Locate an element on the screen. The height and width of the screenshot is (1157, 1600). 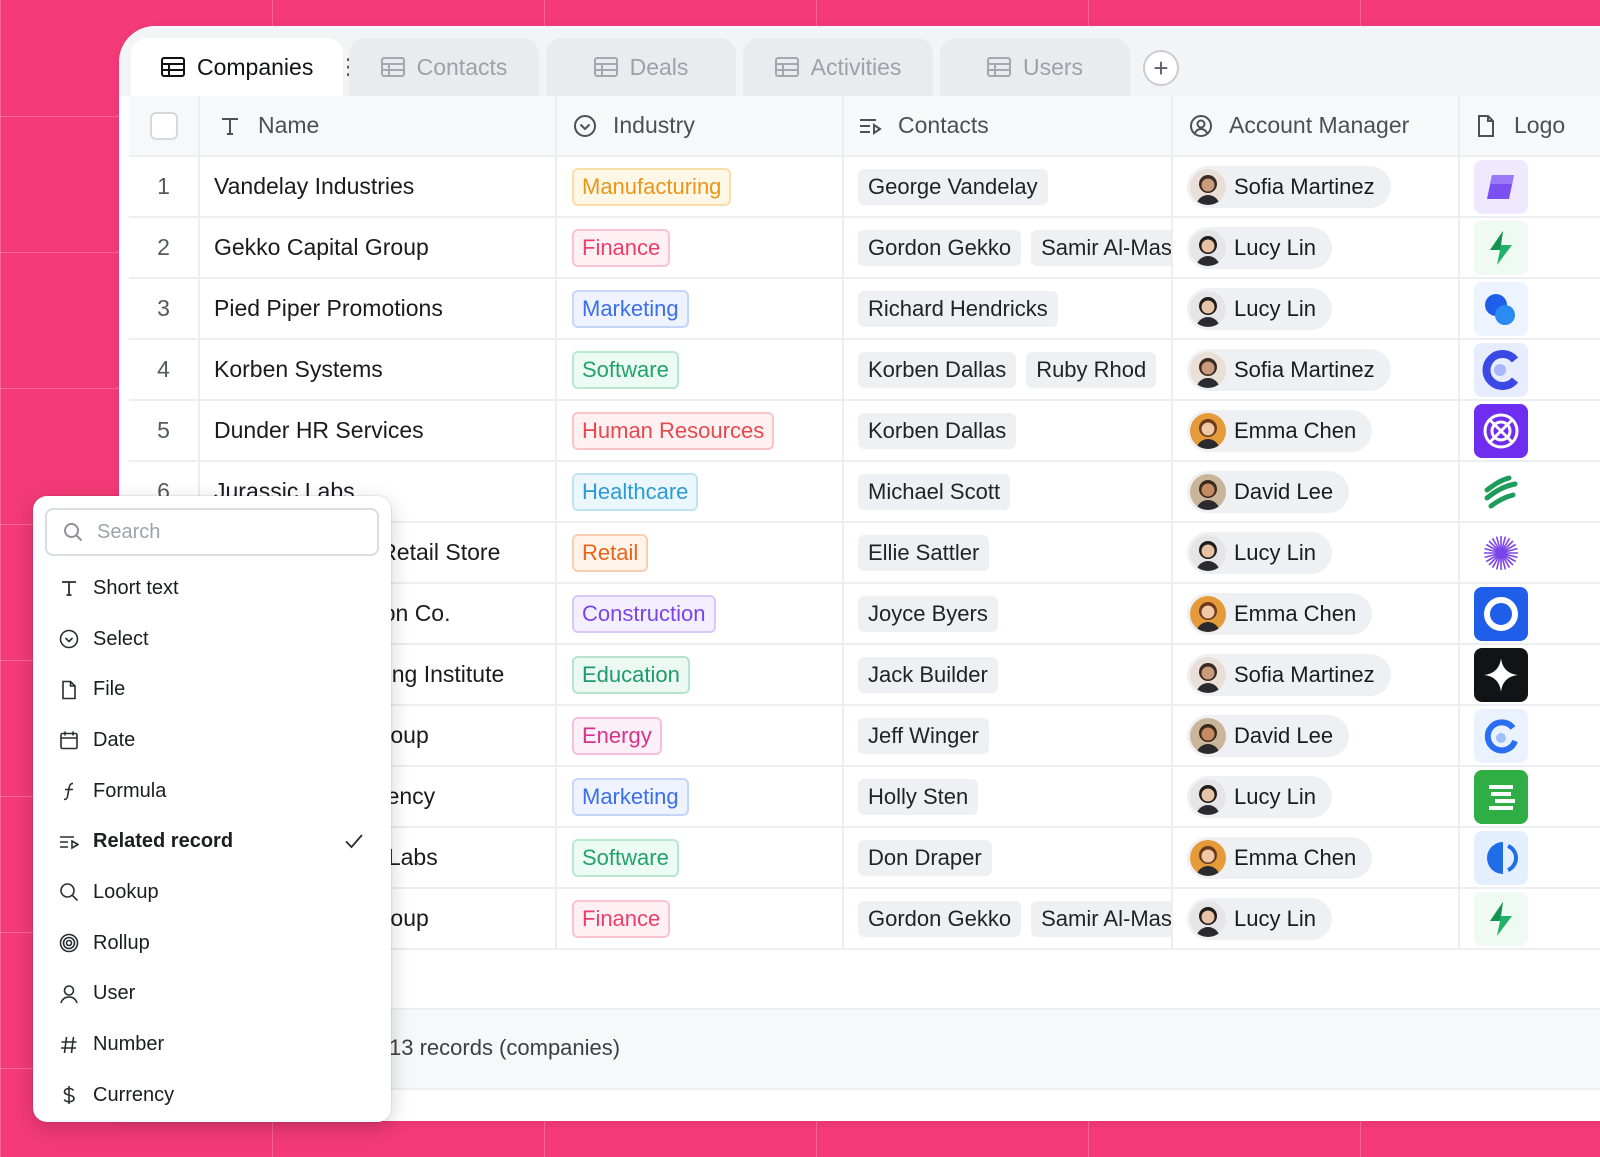
company-name-cell: Dunder HR Services is located at coordinates (378, 430).